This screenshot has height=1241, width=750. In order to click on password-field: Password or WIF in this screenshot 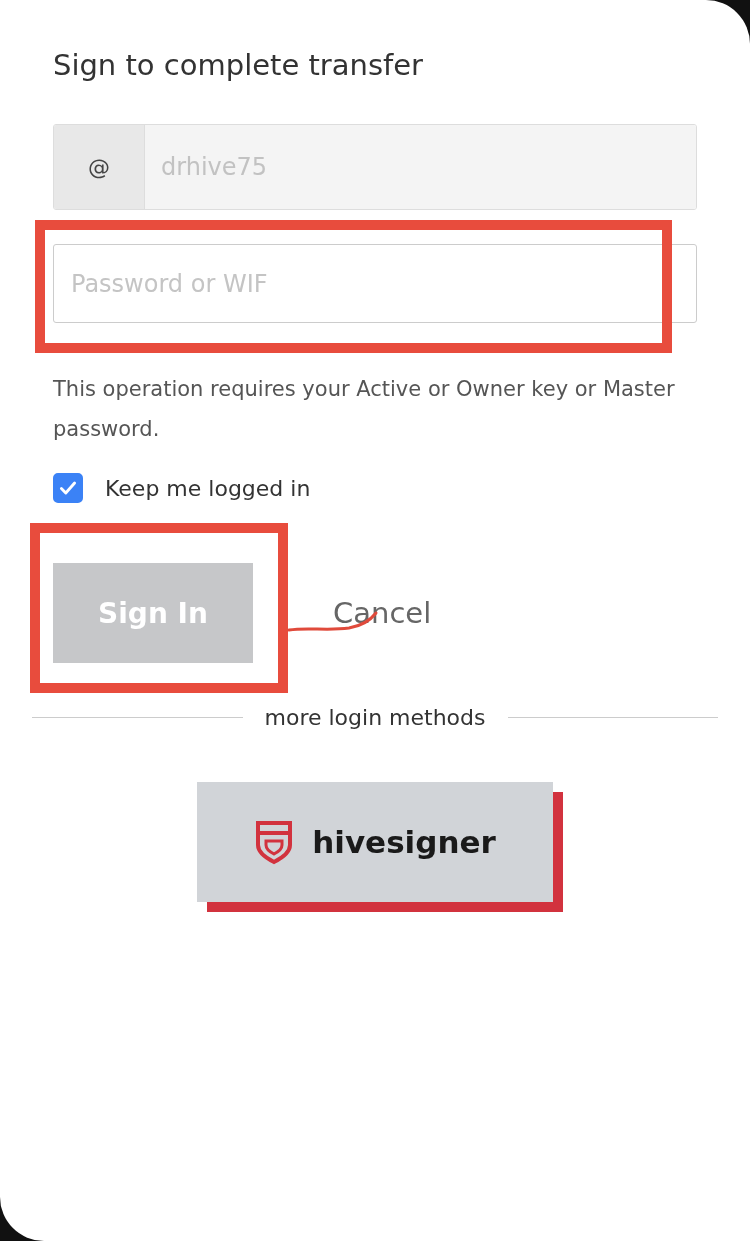, I will do `click(375, 283)`.